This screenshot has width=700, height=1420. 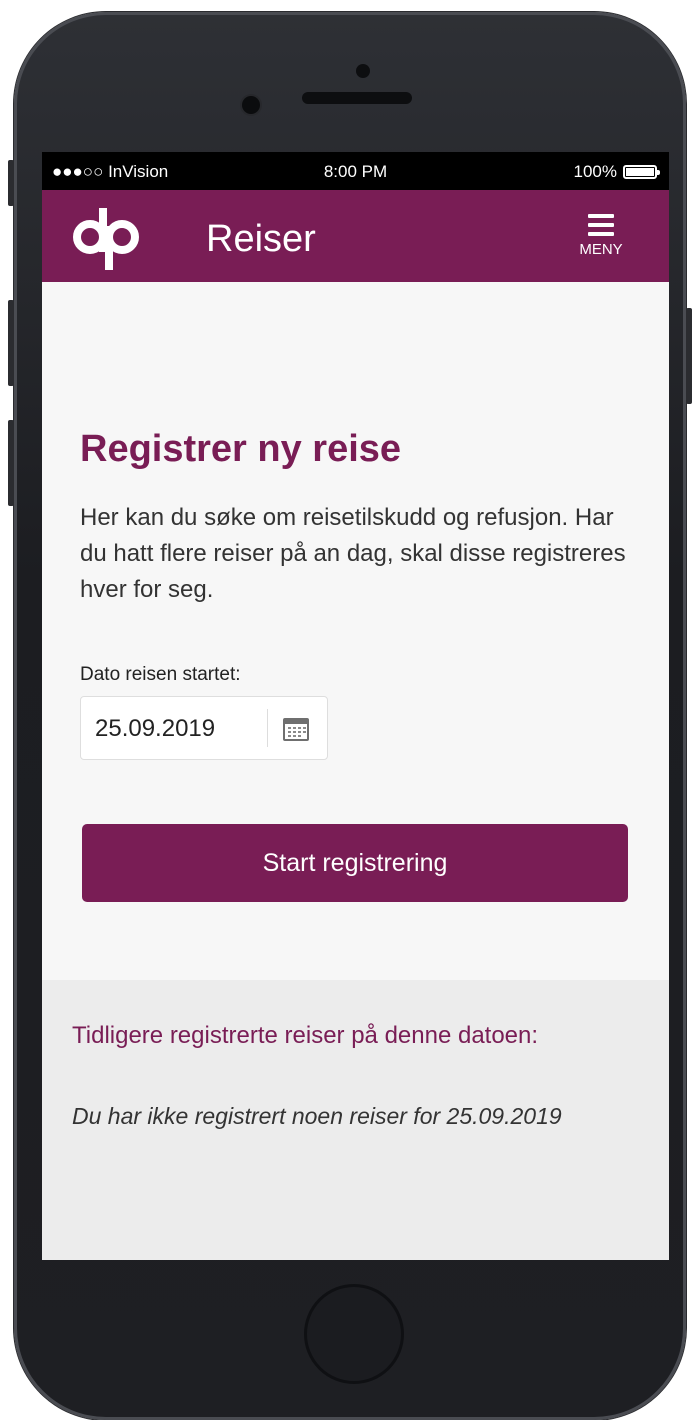 I want to click on battery-status: 100%, so click(x=616, y=172).